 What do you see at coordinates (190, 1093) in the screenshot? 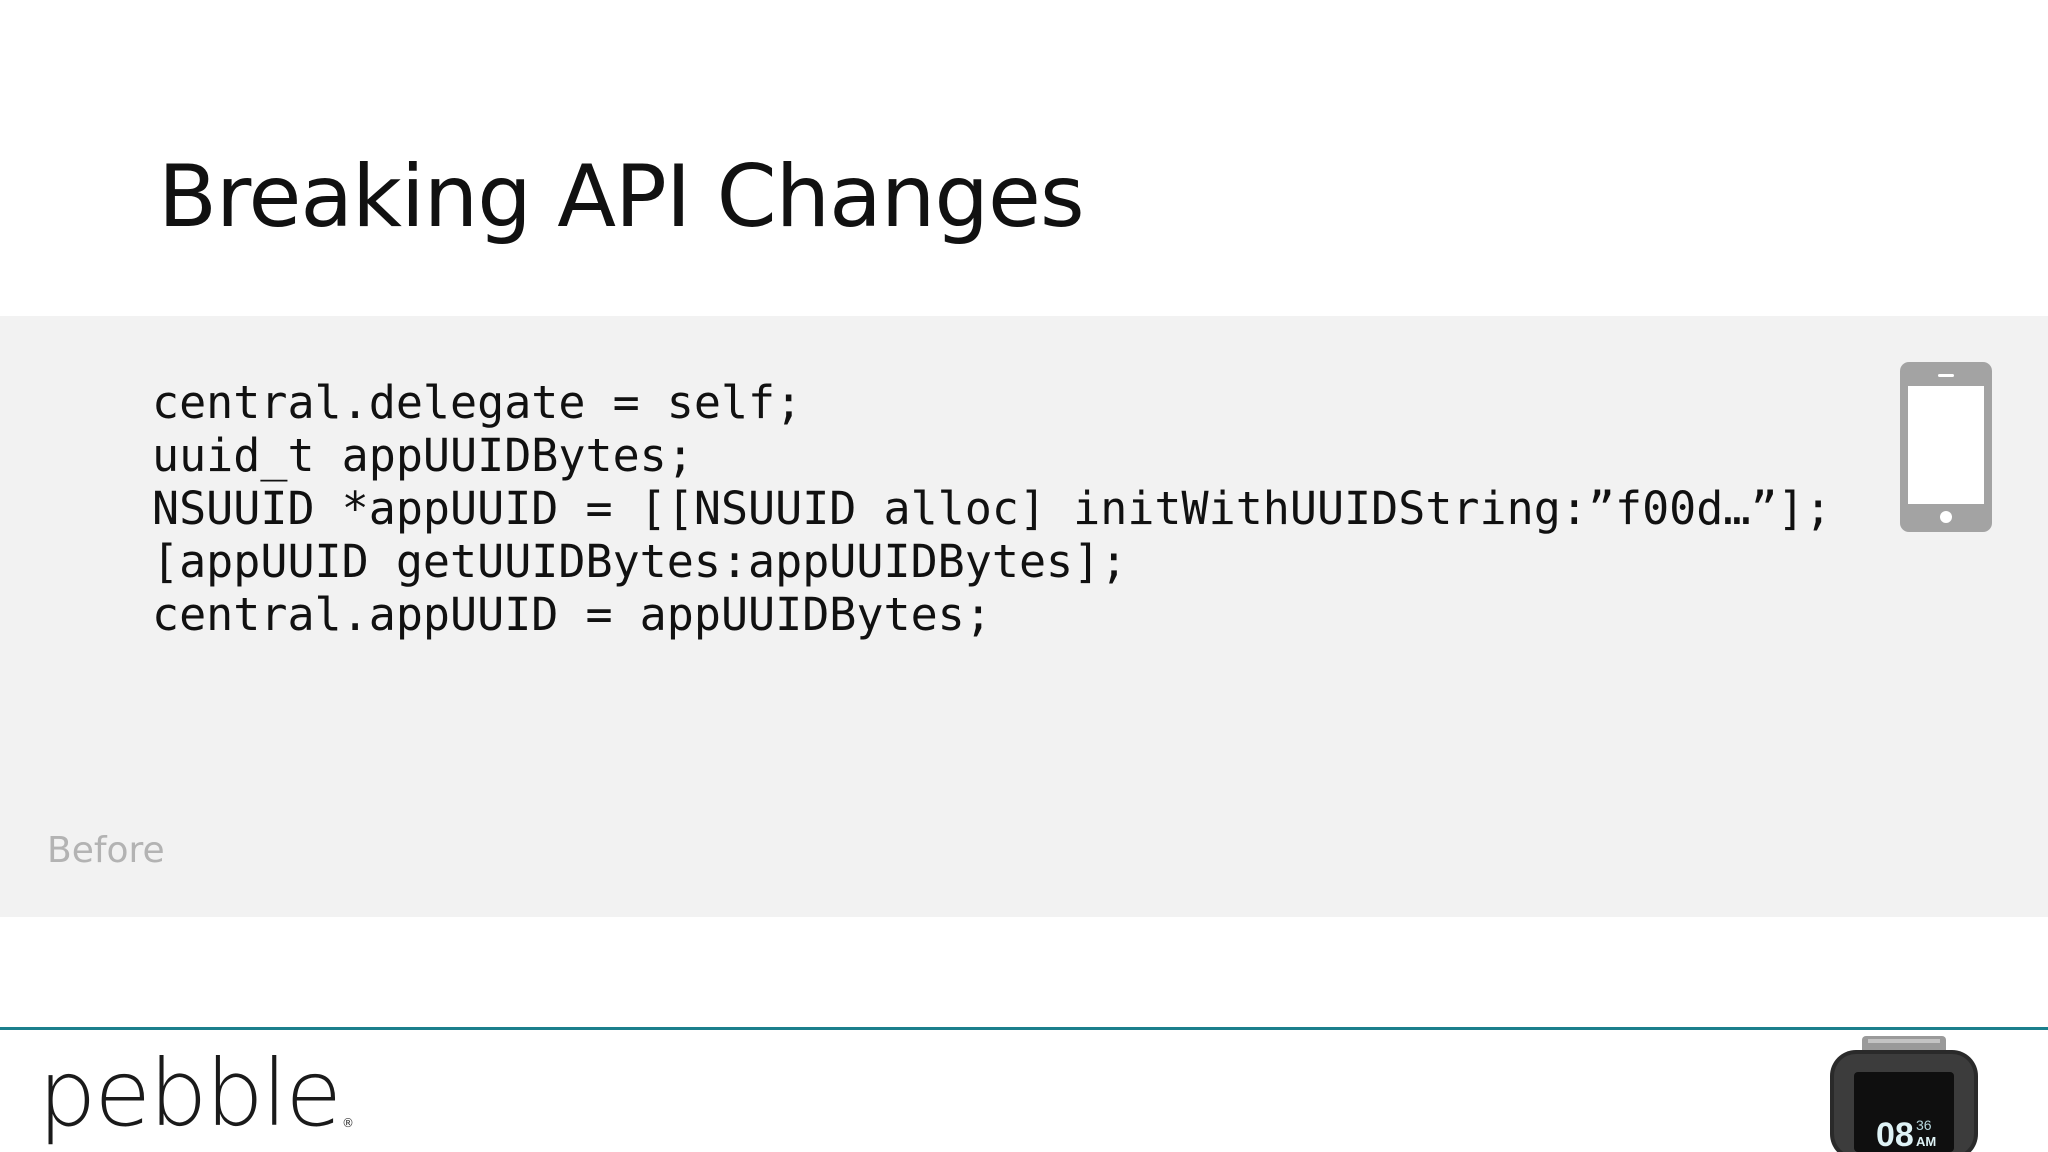
I see `logo-wordmark: pebble` at bounding box center [190, 1093].